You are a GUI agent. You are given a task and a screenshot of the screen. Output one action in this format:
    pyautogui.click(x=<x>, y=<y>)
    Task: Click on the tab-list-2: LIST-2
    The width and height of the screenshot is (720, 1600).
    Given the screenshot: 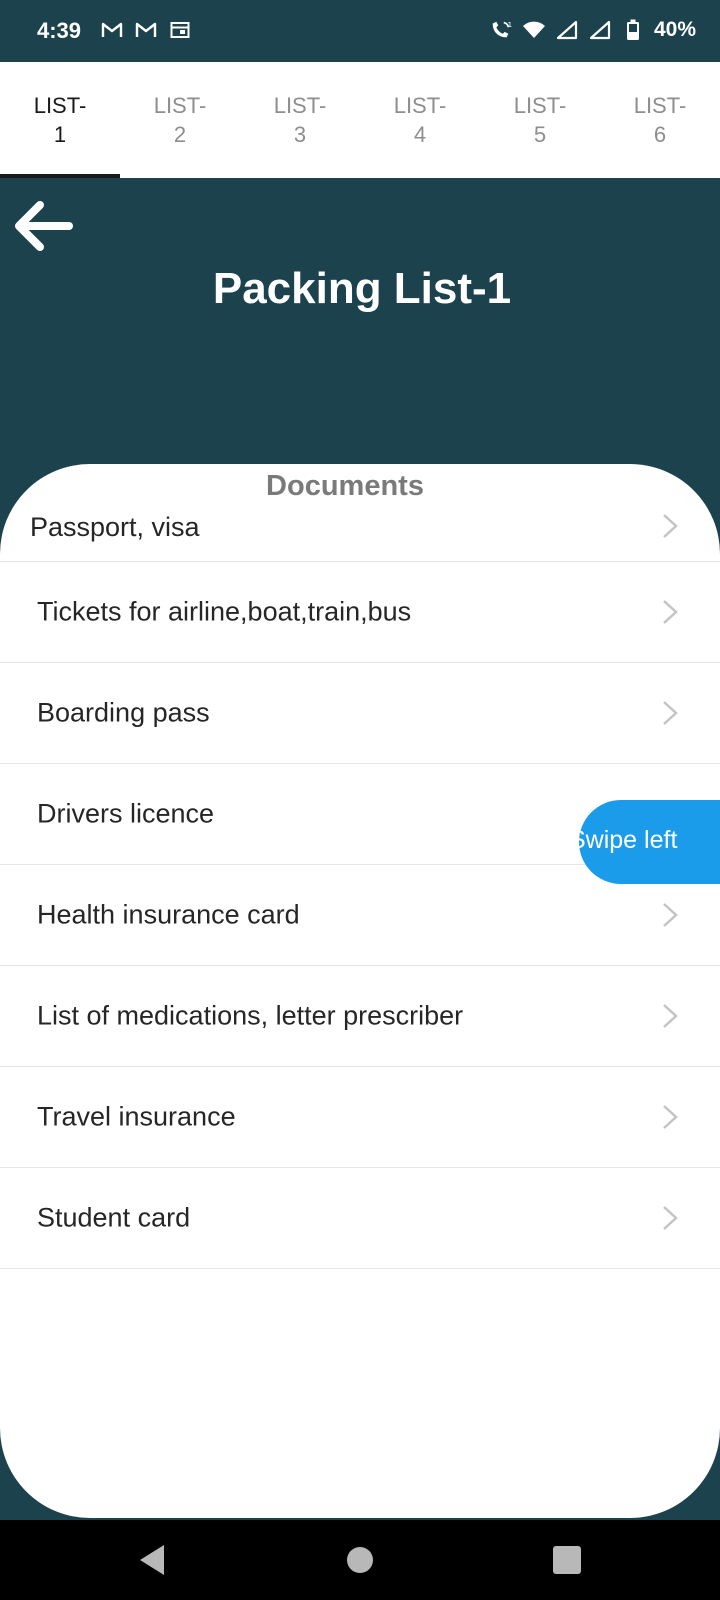 What is the action you would take?
    pyautogui.click(x=180, y=120)
    